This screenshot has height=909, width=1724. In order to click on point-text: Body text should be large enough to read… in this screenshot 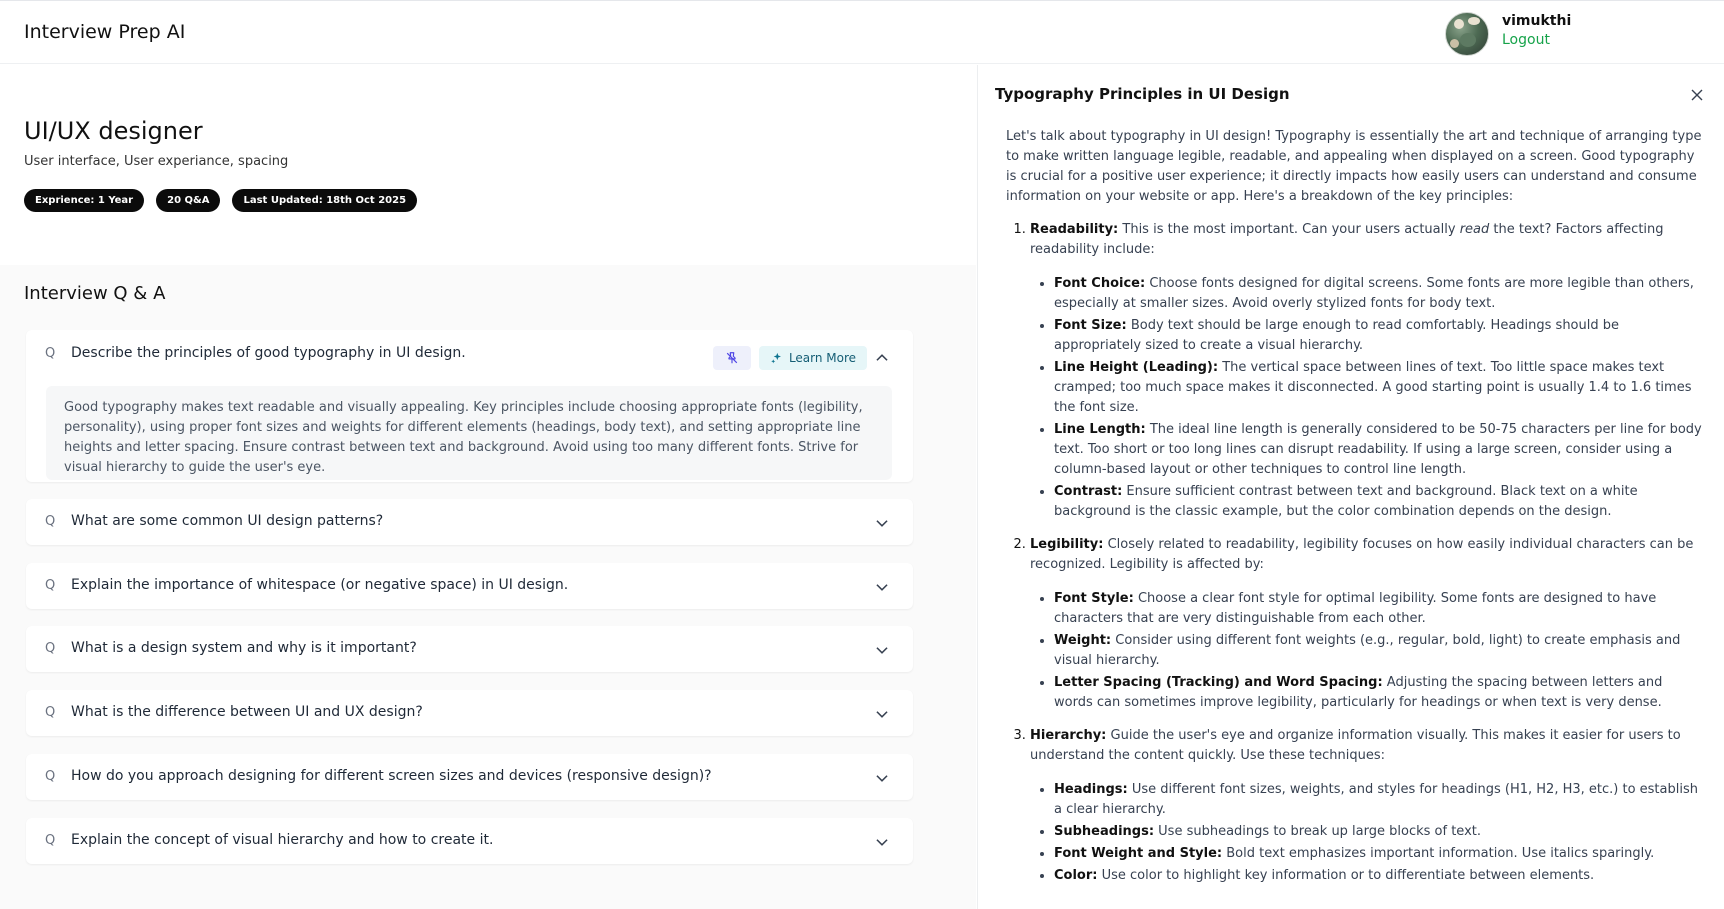, I will do `click(1336, 335)`.